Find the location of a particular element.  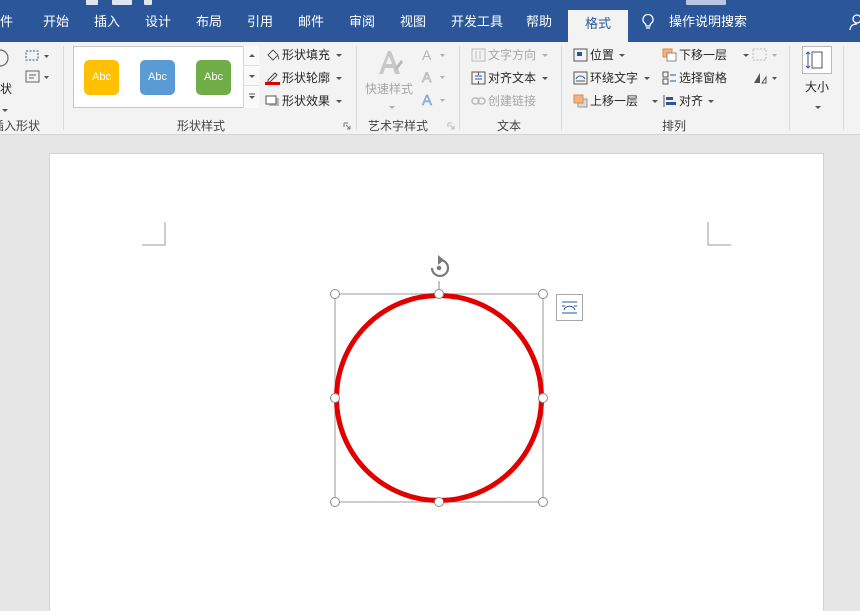

shape-fill-label: 形状填充 is located at coordinates (306, 55).